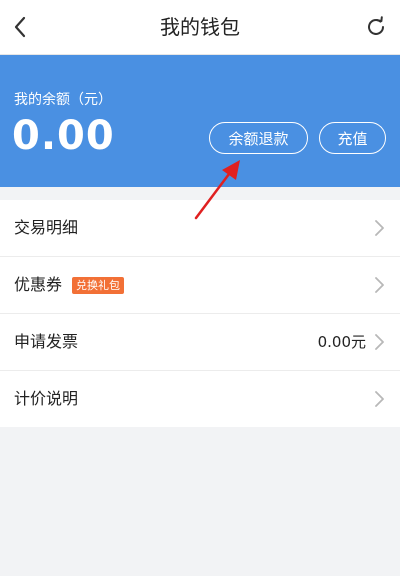 The height and width of the screenshot is (576, 400). I want to click on recharge-button: 充值, so click(352, 138).